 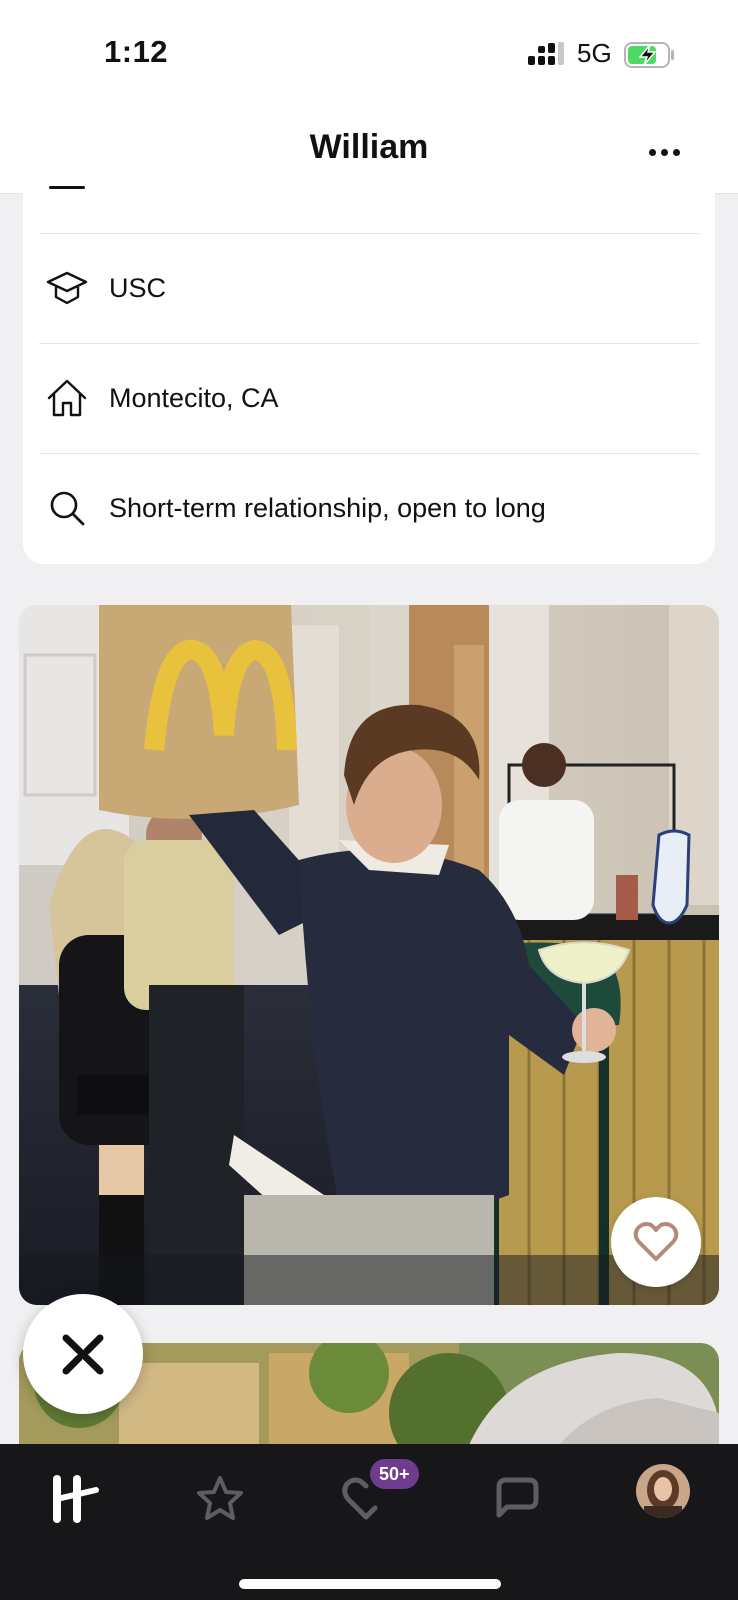 I want to click on heart-icon, so click(x=656, y=1241).